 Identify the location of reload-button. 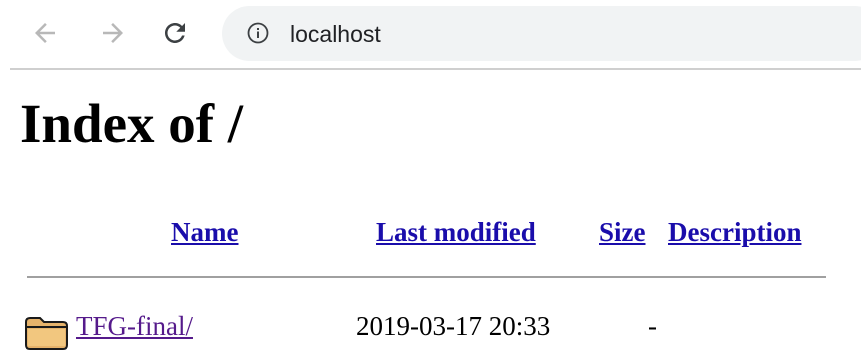
(175, 33).